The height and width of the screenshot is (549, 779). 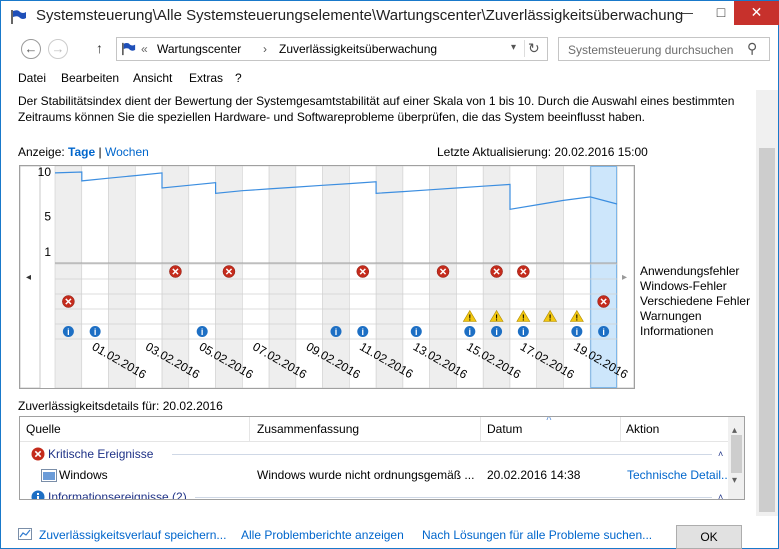 I want to click on table-header: Quelle Zusammenfassung Datum ˄ Aktion, so click(x=382, y=429).